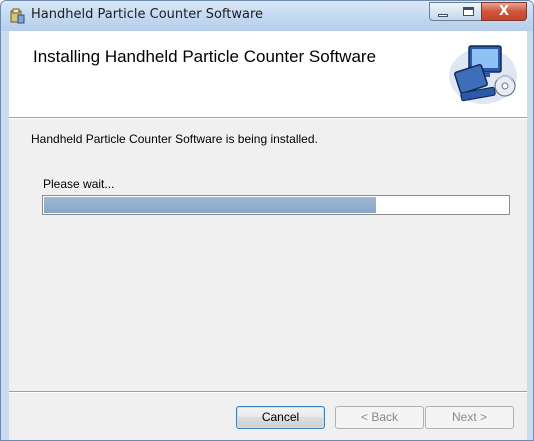 The width and height of the screenshot is (534, 441). What do you see at coordinates (147, 14) in the screenshot?
I see `window-title: Handheld Particle Counter Software` at bounding box center [147, 14].